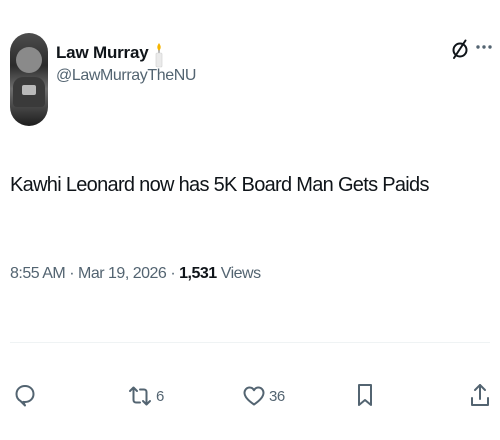 The image size is (500, 440). I want to click on share-icon, so click(480, 395).